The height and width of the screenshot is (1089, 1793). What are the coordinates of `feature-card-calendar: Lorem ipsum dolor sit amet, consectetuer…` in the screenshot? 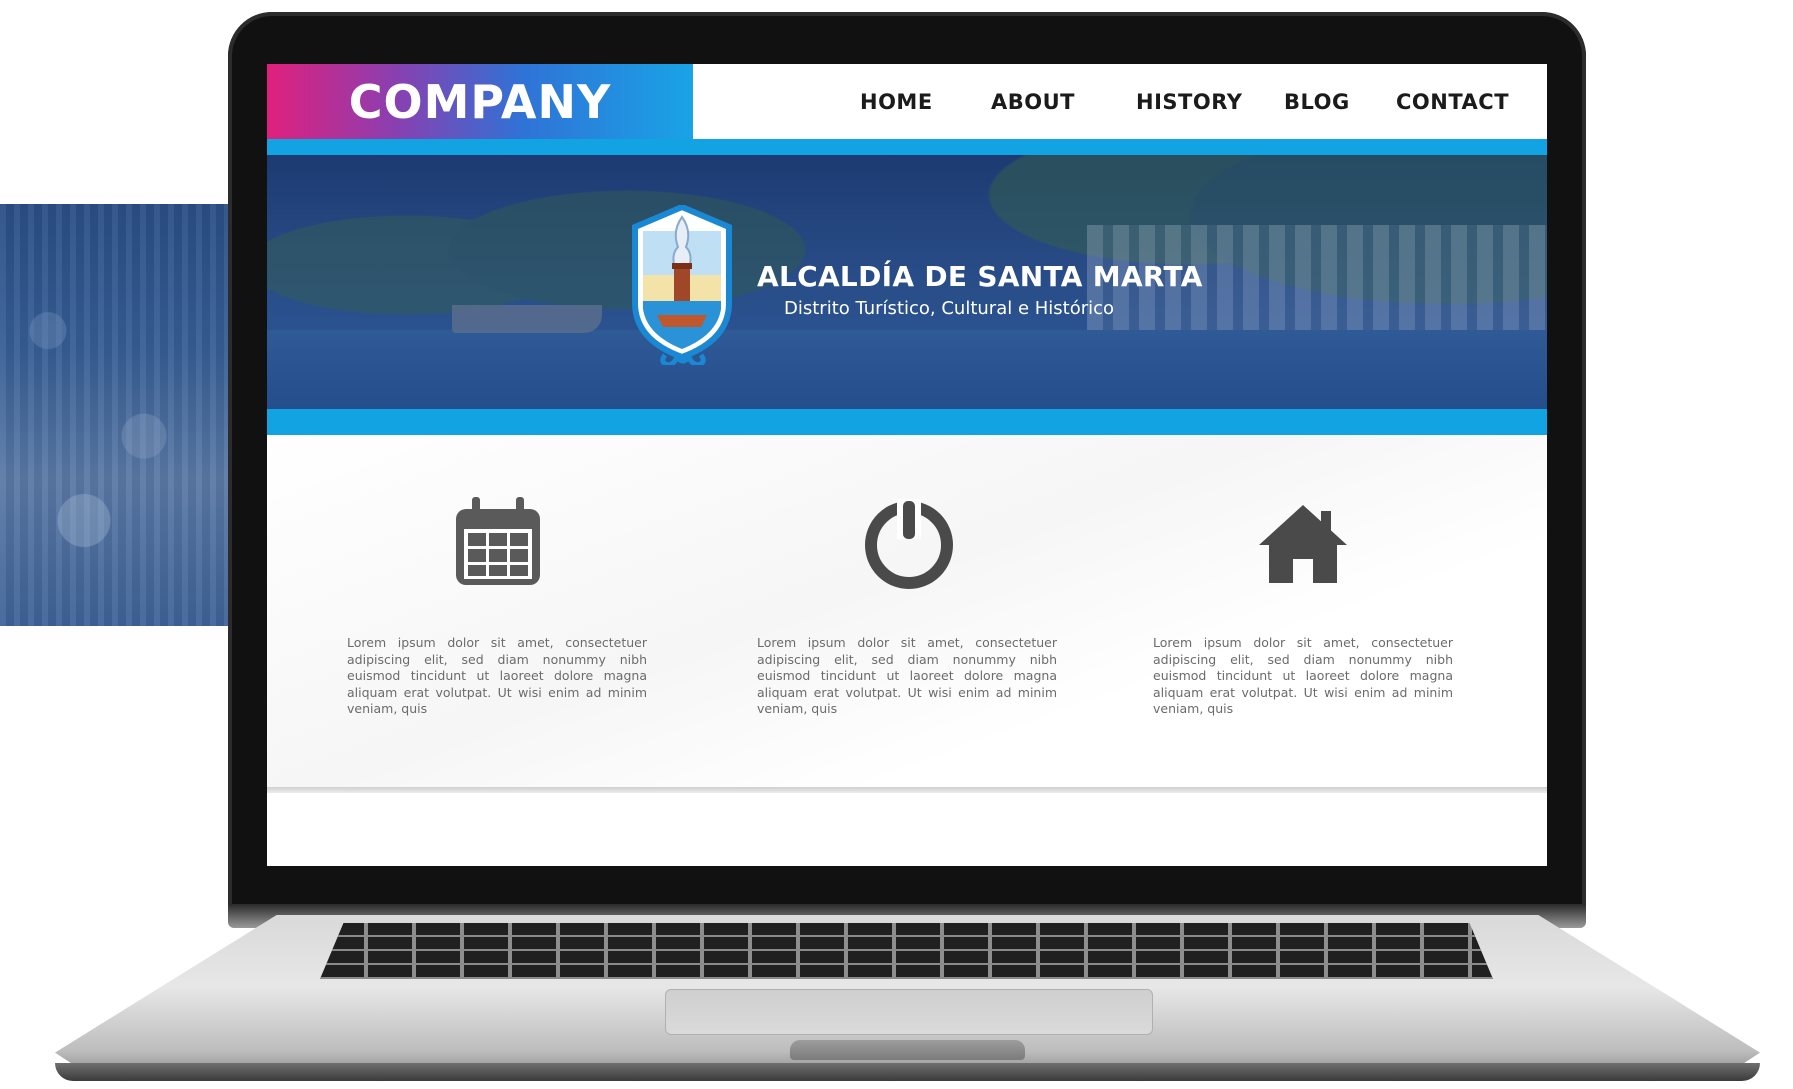 It's located at (497, 611).